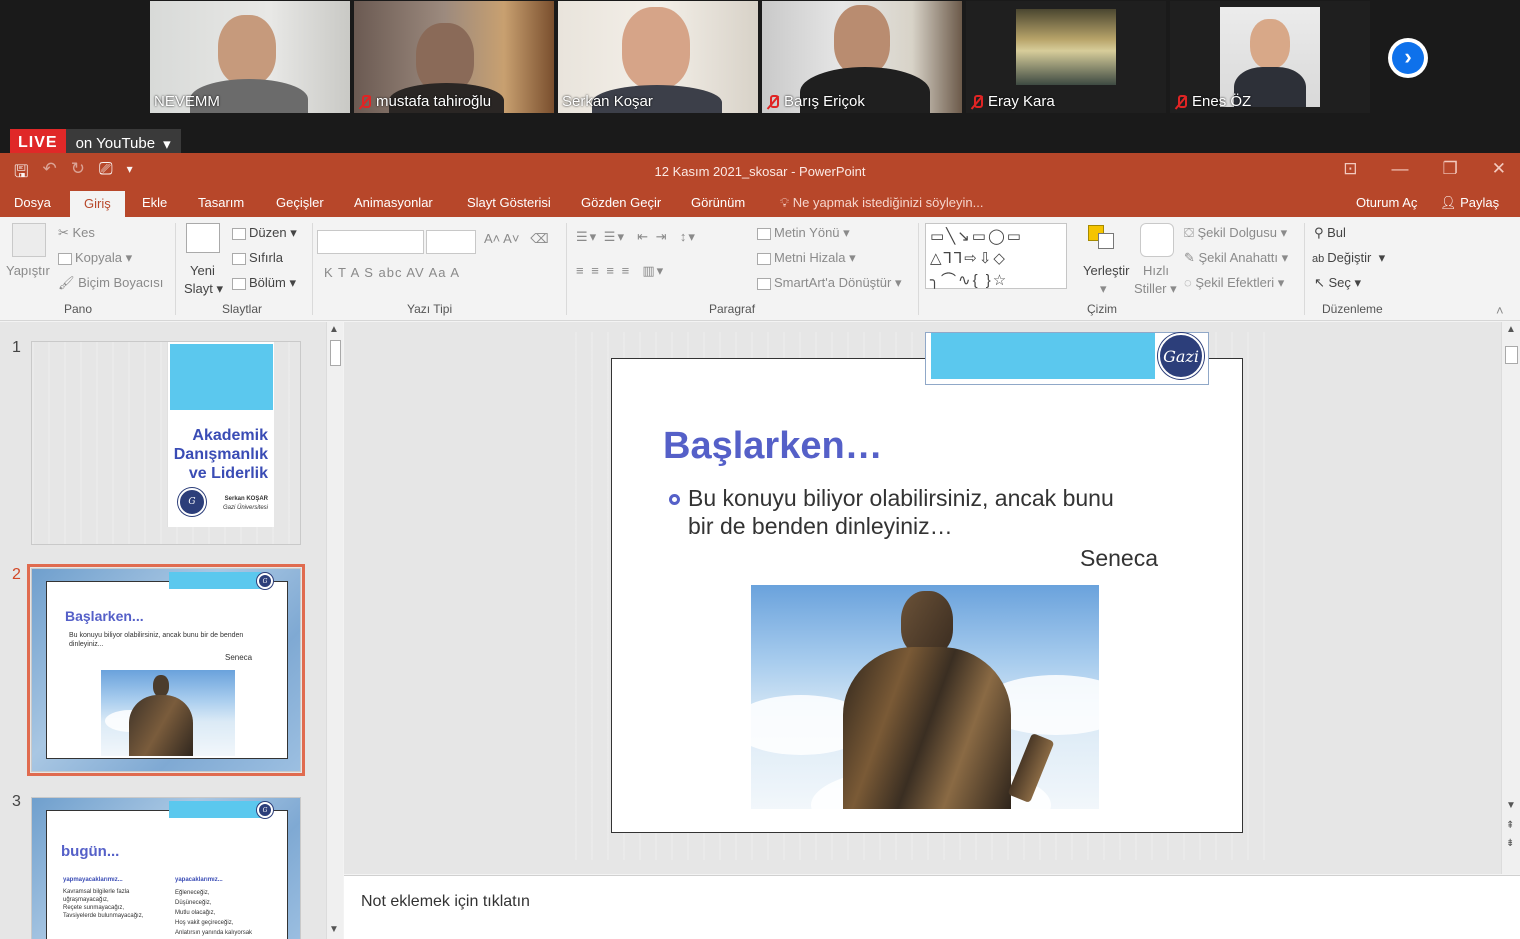 The image size is (1520, 939). What do you see at coordinates (862, 57) in the screenshot?
I see `participant-tile-4: Barış Eriçok` at bounding box center [862, 57].